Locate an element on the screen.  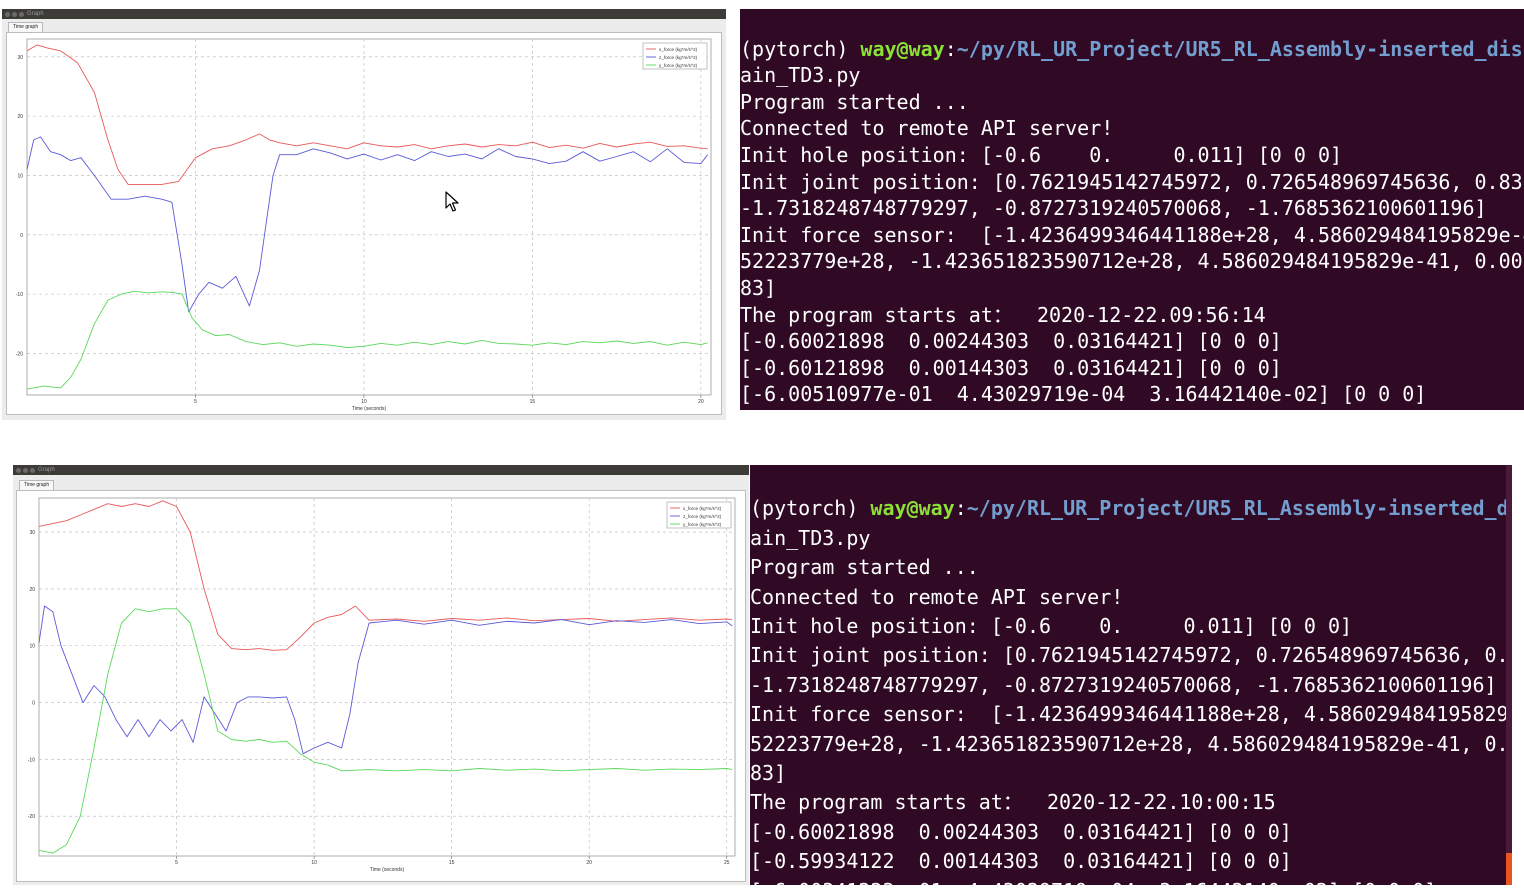
terminal-scrollbar is located at coordinates (1509, 675).